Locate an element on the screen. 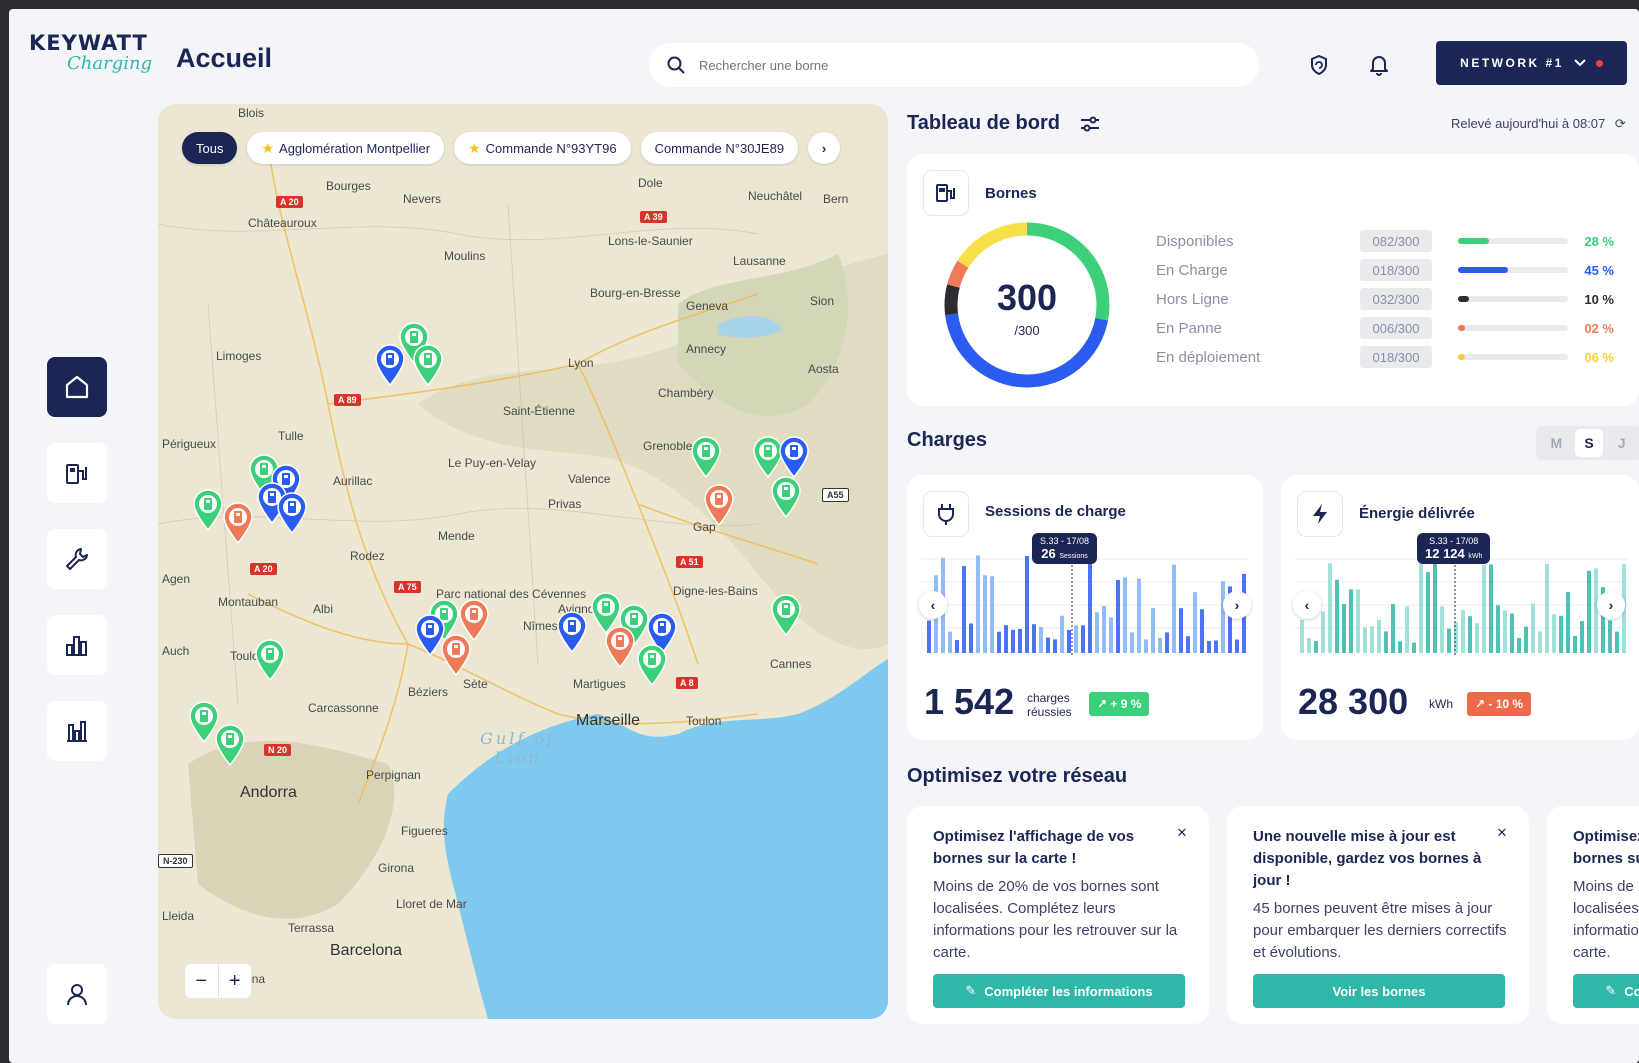  filter-chip-commande-93yt96: ★ Commande N°93YT96 is located at coordinates (542, 148).